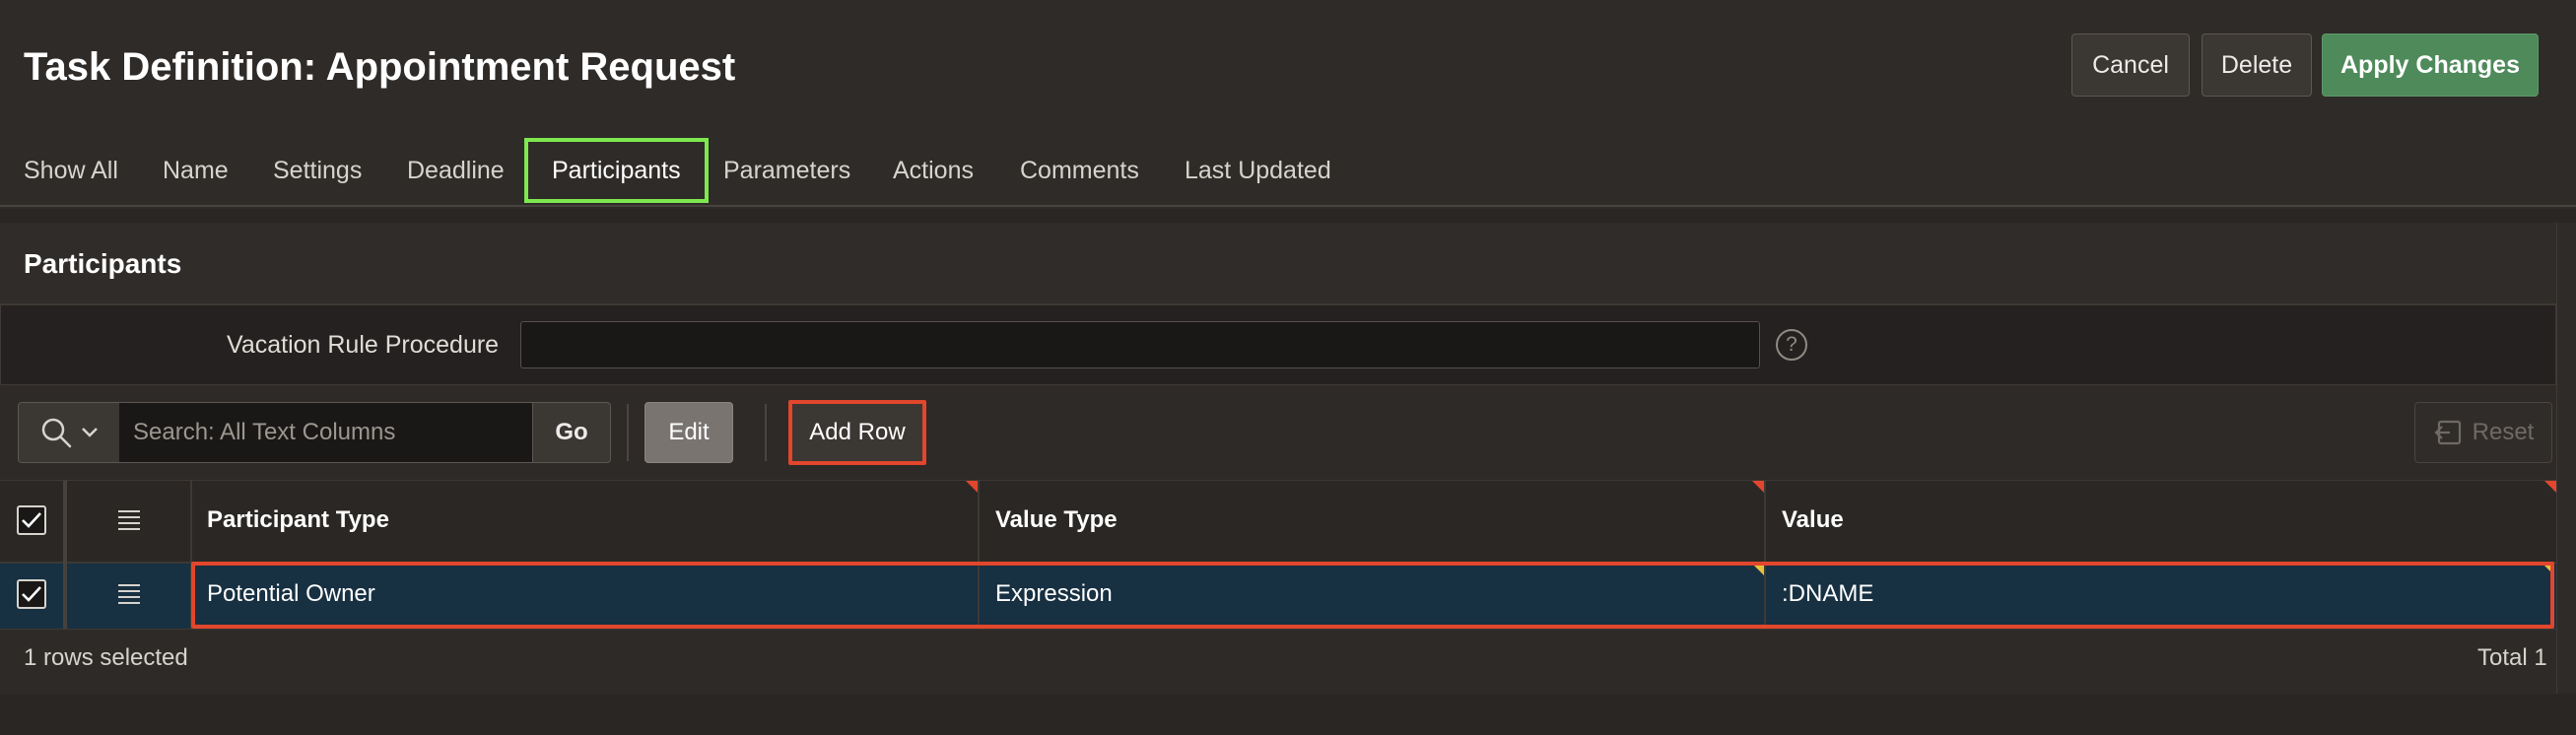  What do you see at coordinates (1056, 520) in the screenshot?
I see `column-header-value-type: Value Type` at bounding box center [1056, 520].